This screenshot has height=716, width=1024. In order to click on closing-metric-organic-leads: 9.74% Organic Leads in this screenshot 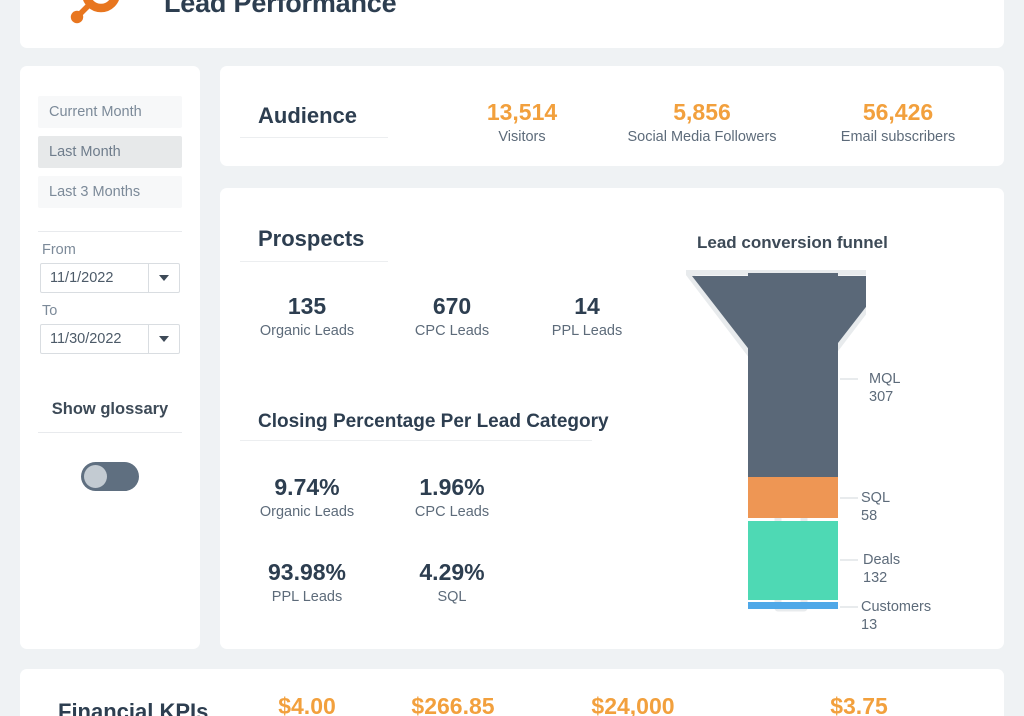, I will do `click(307, 497)`.